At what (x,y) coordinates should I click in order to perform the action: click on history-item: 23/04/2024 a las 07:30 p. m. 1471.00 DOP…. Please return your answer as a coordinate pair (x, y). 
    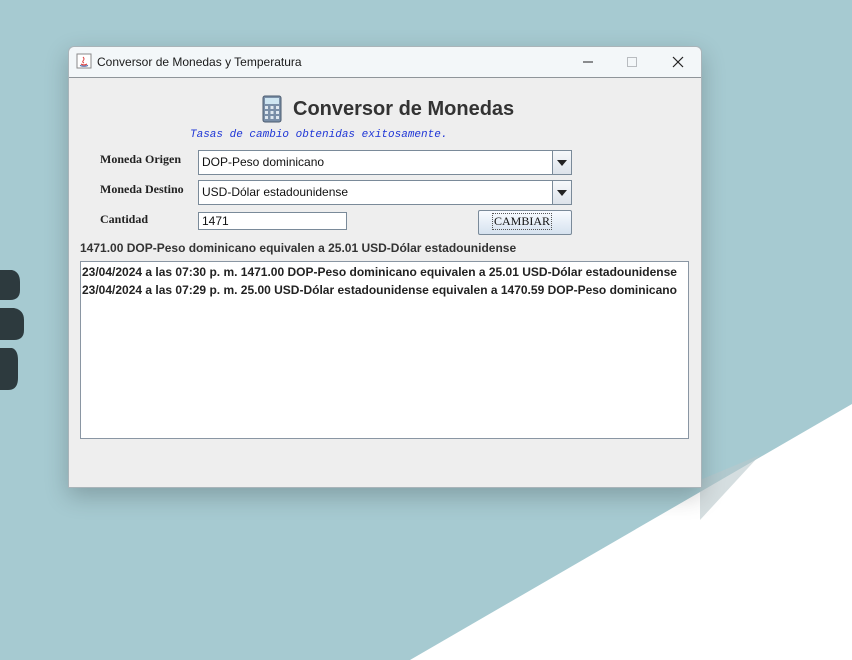
    Looking at the image, I should click on (379, 272).